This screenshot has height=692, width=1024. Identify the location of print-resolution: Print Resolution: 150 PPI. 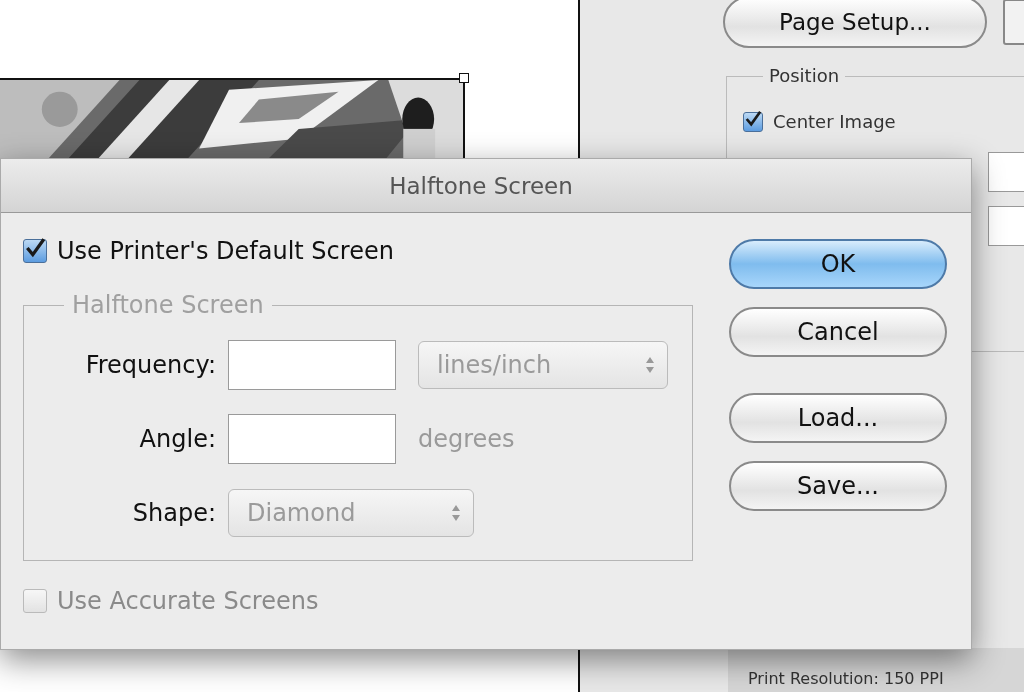
(846, 678).